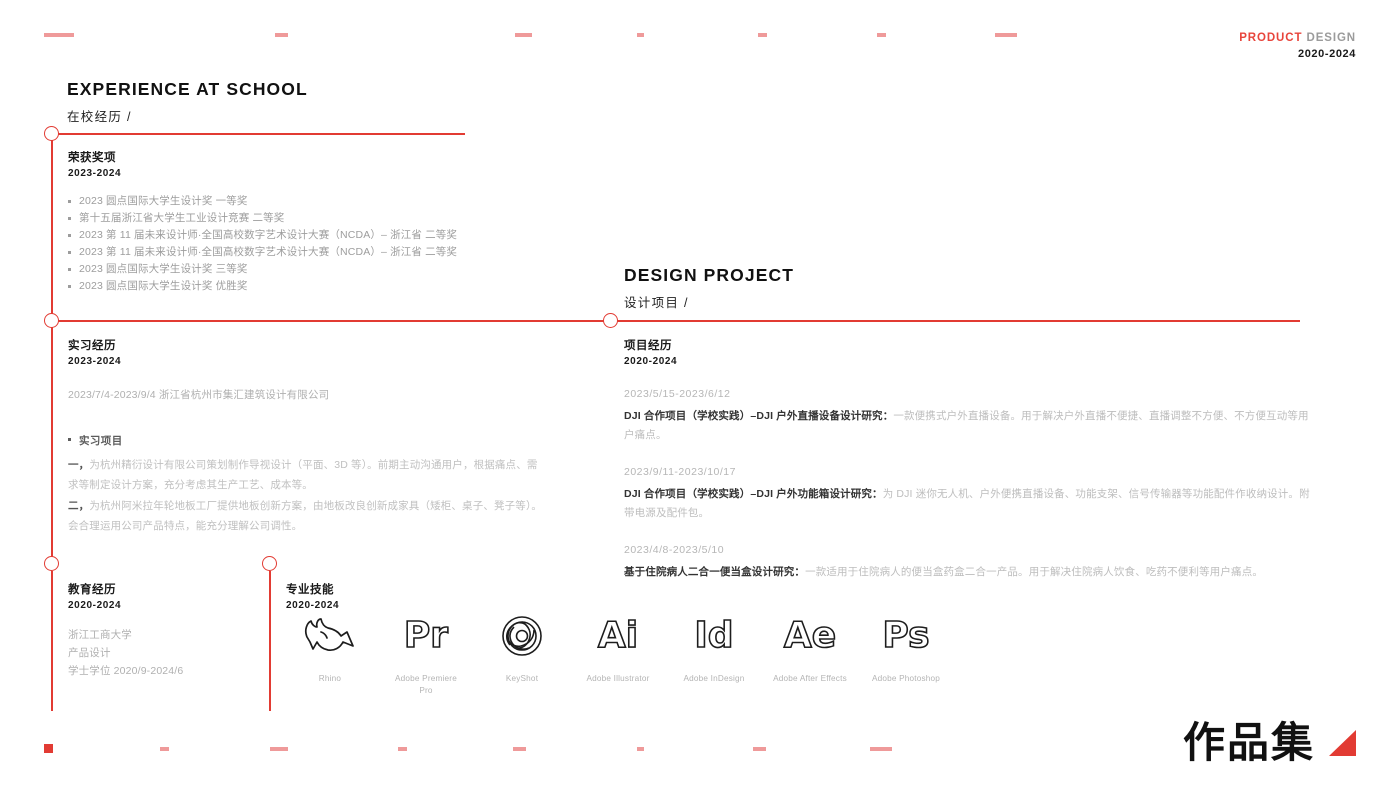  I want to click on timeline-vline-education, so click(52, 641).